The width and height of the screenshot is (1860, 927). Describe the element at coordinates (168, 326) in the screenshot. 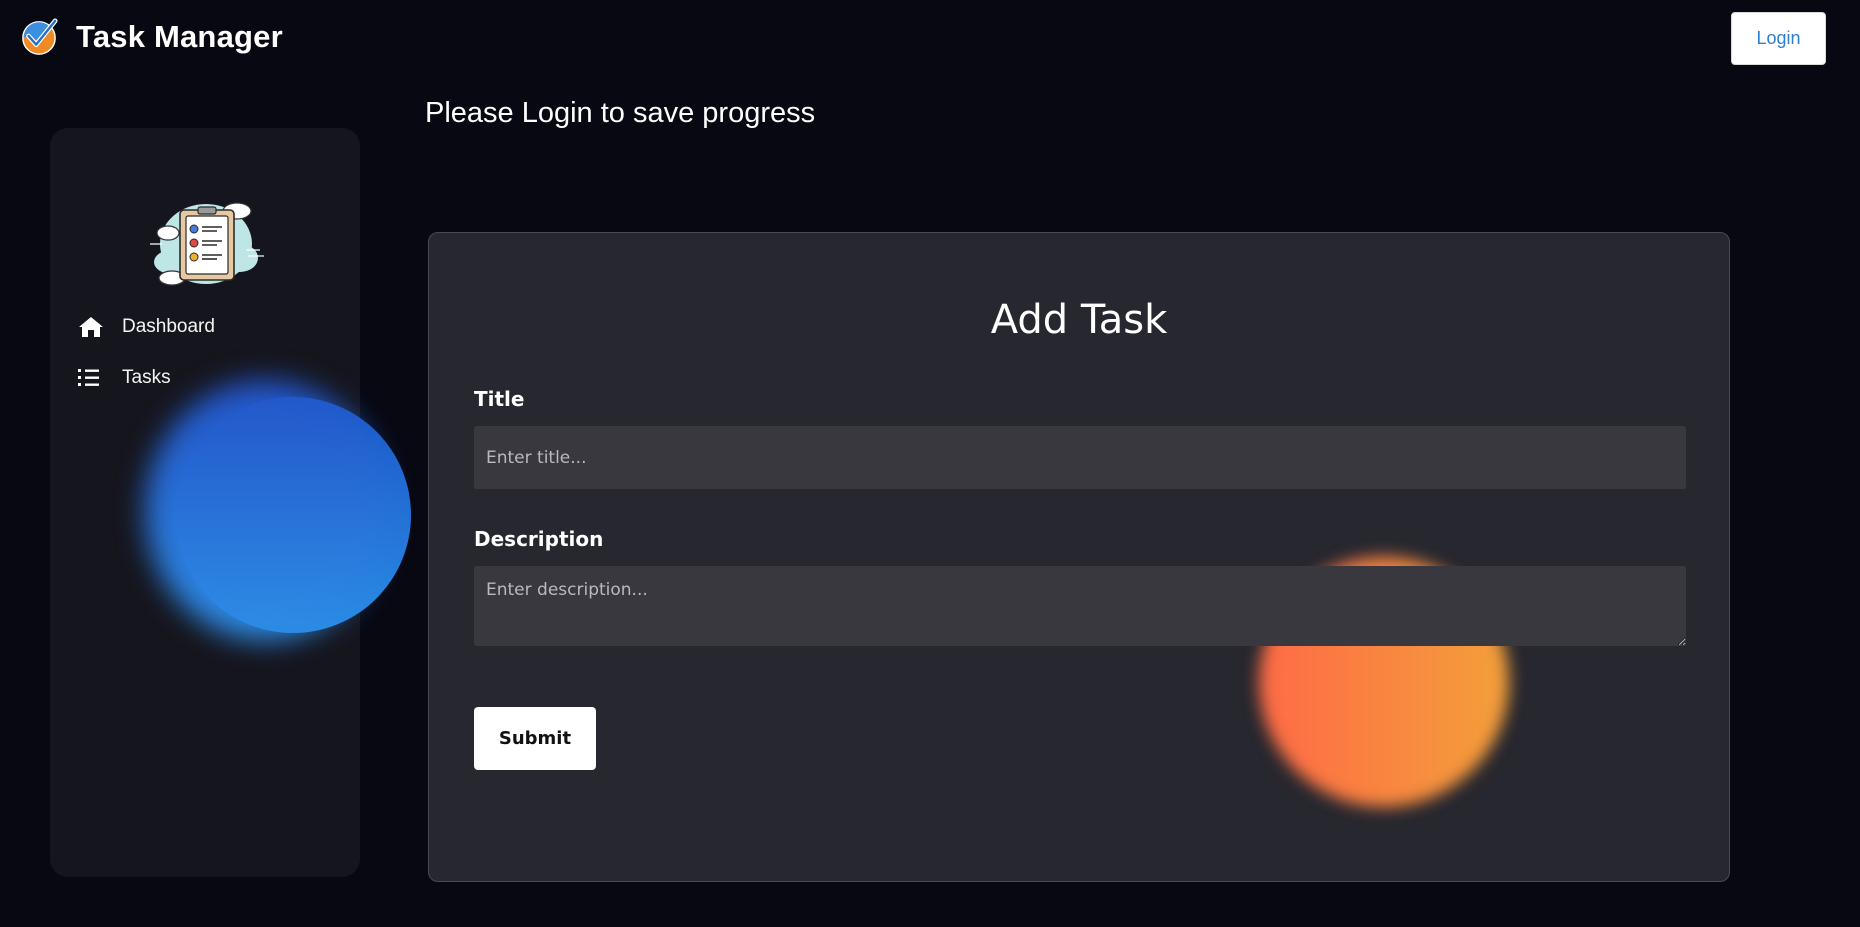

I see `sidebar-item-label: Dashboard` at that location.